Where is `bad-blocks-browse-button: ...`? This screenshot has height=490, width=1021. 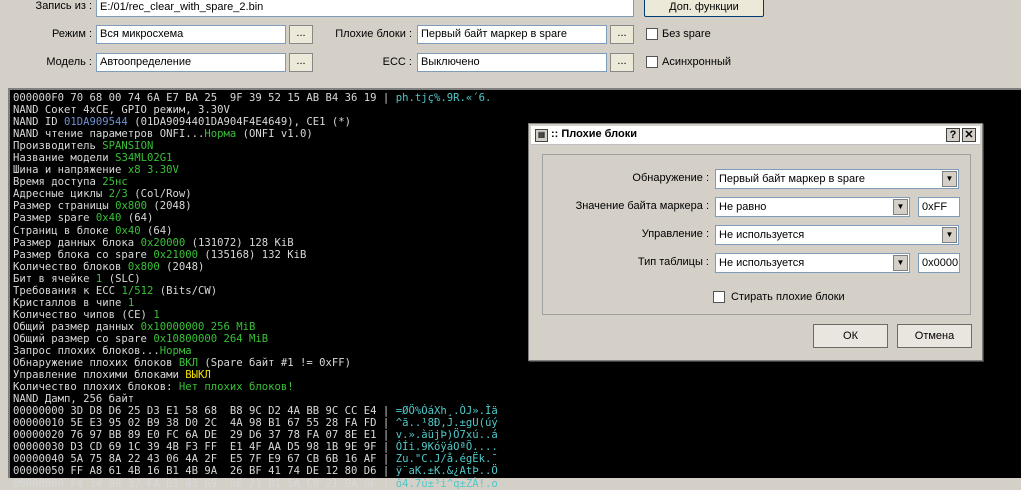
bad-blocks-browse-button: ... is located at coordinates (622, 34).